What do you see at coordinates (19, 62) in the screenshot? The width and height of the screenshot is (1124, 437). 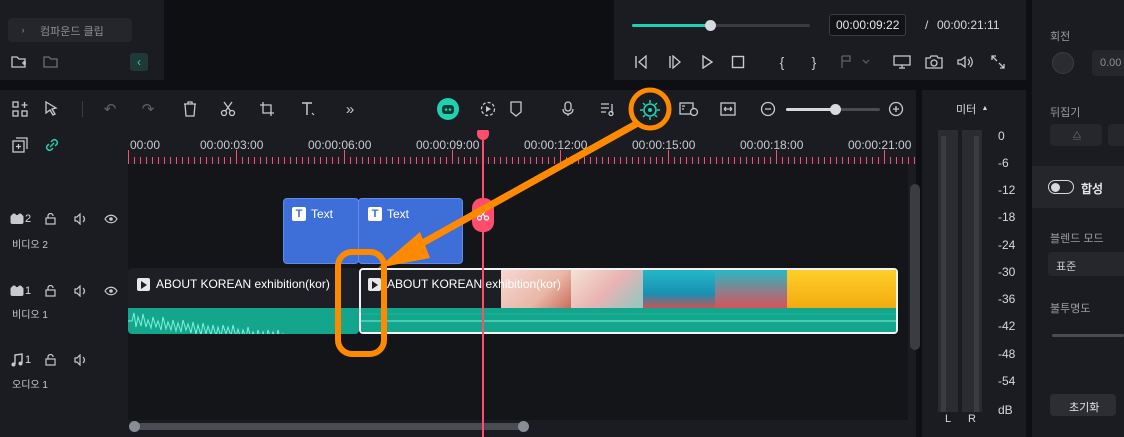 I see `new-folder-icon` at bounding box center [19, 62].